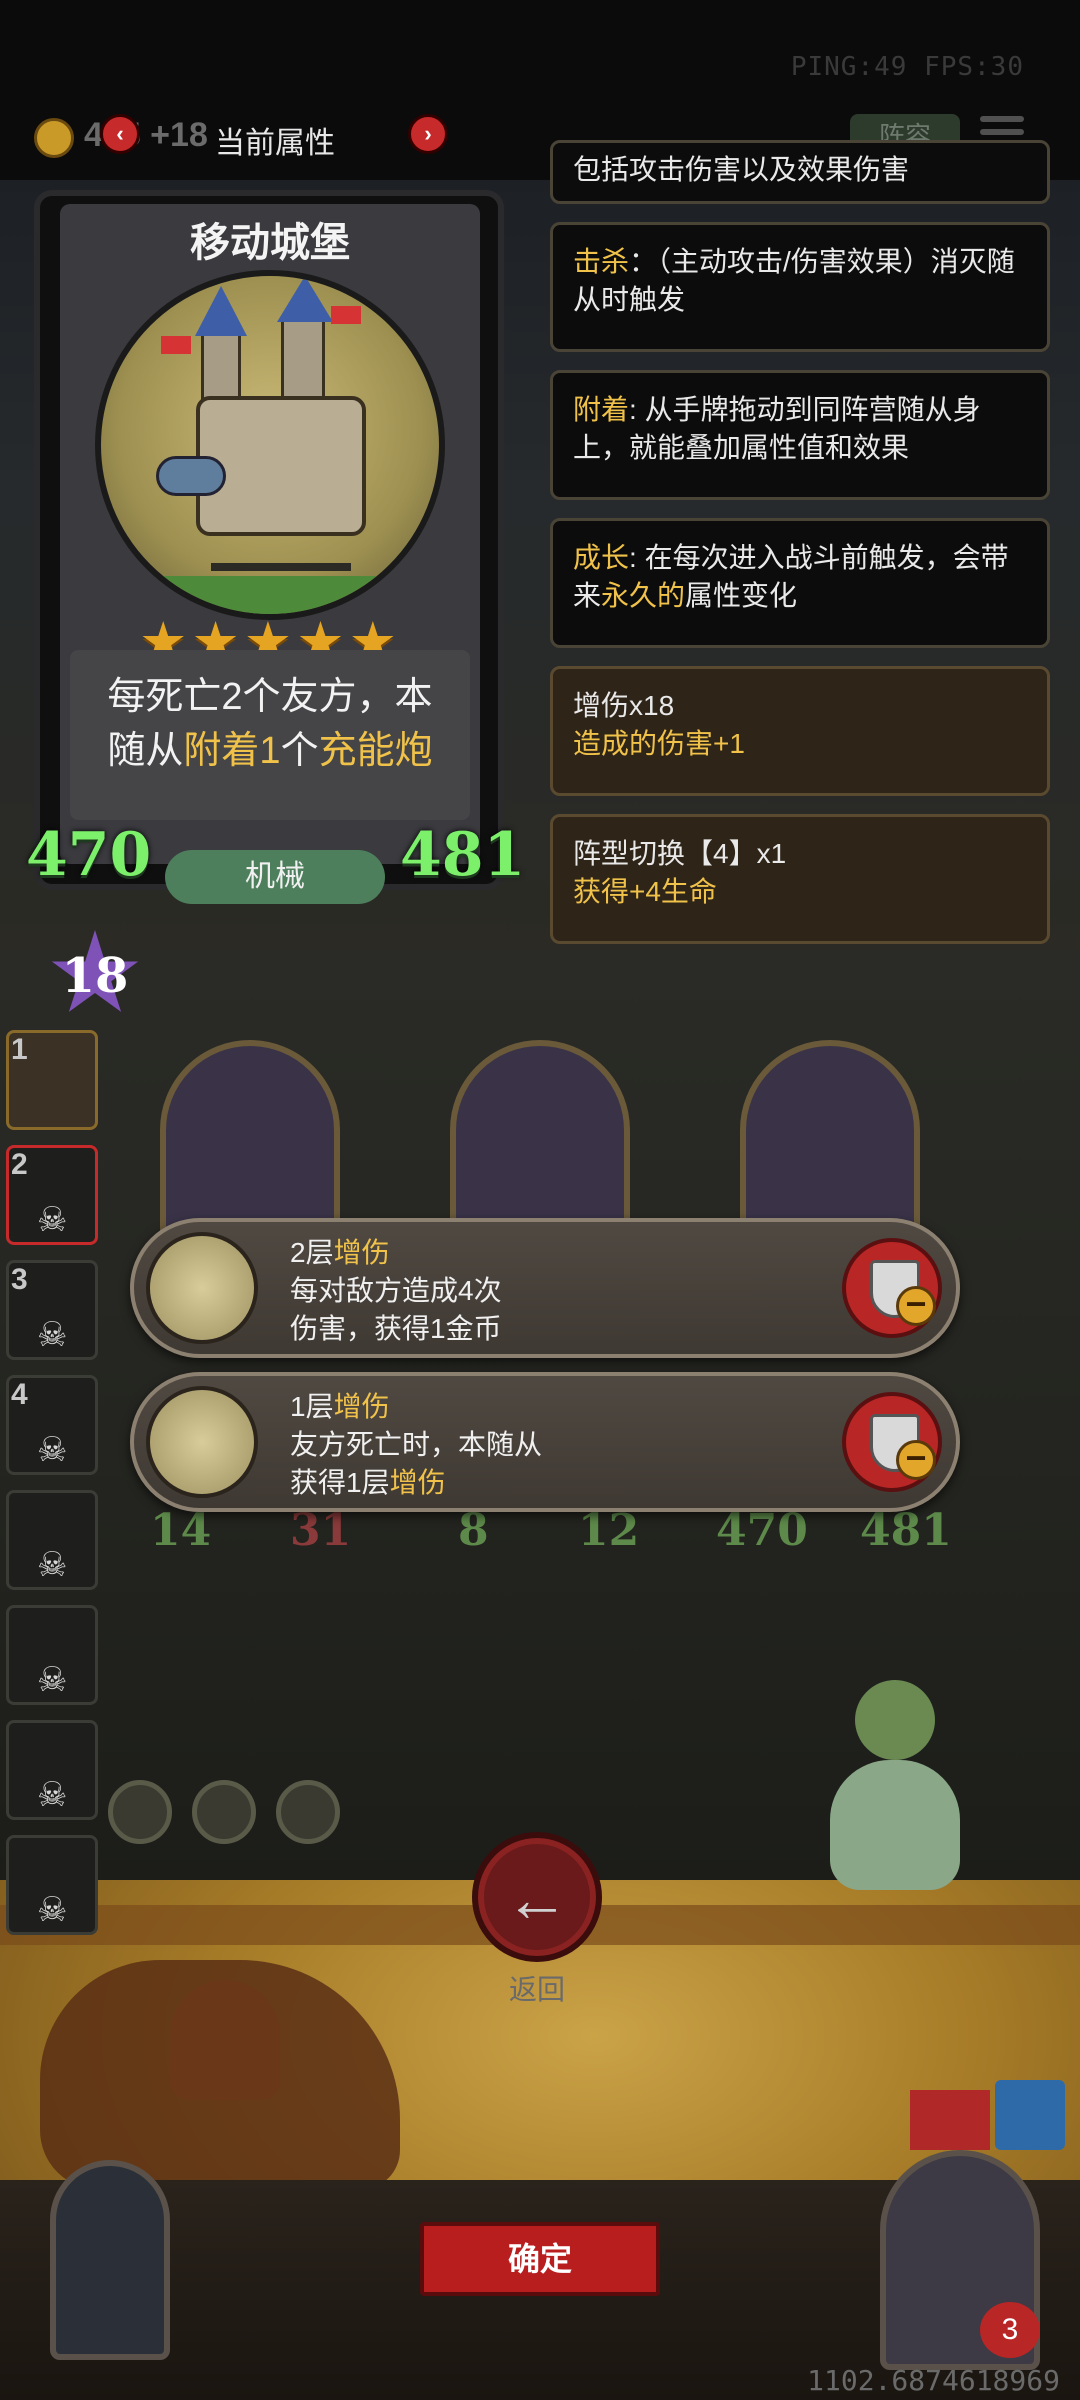 This screenshot has width=1080, height=2400. Describe the element at coordinates (800, 731) in the screenshot. I see `effect-panel-damage-up: 增伤x18 造成的伤害+1` at that location.